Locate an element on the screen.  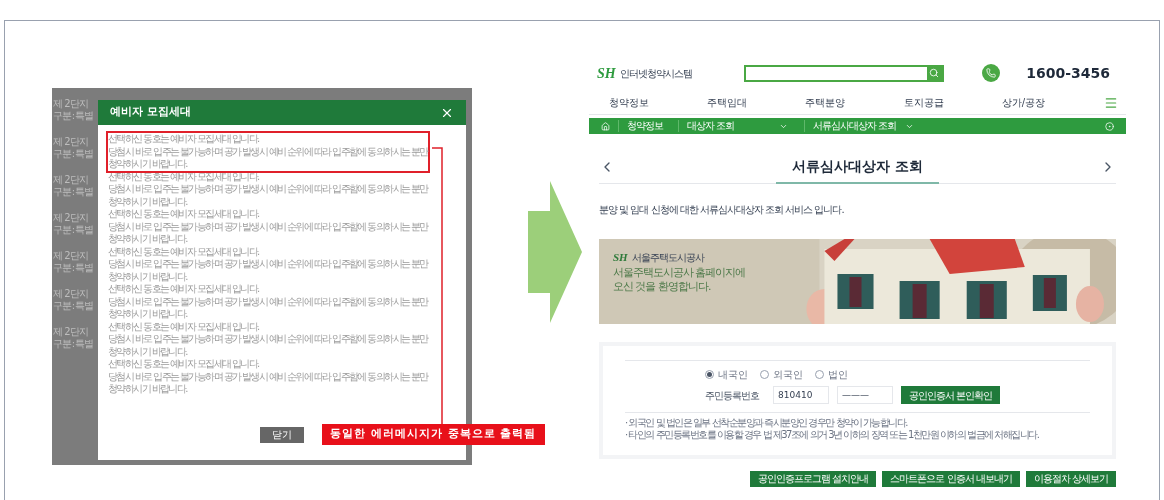
breadcrumb-item: 청약정보 is located at coordinates (644, 126).